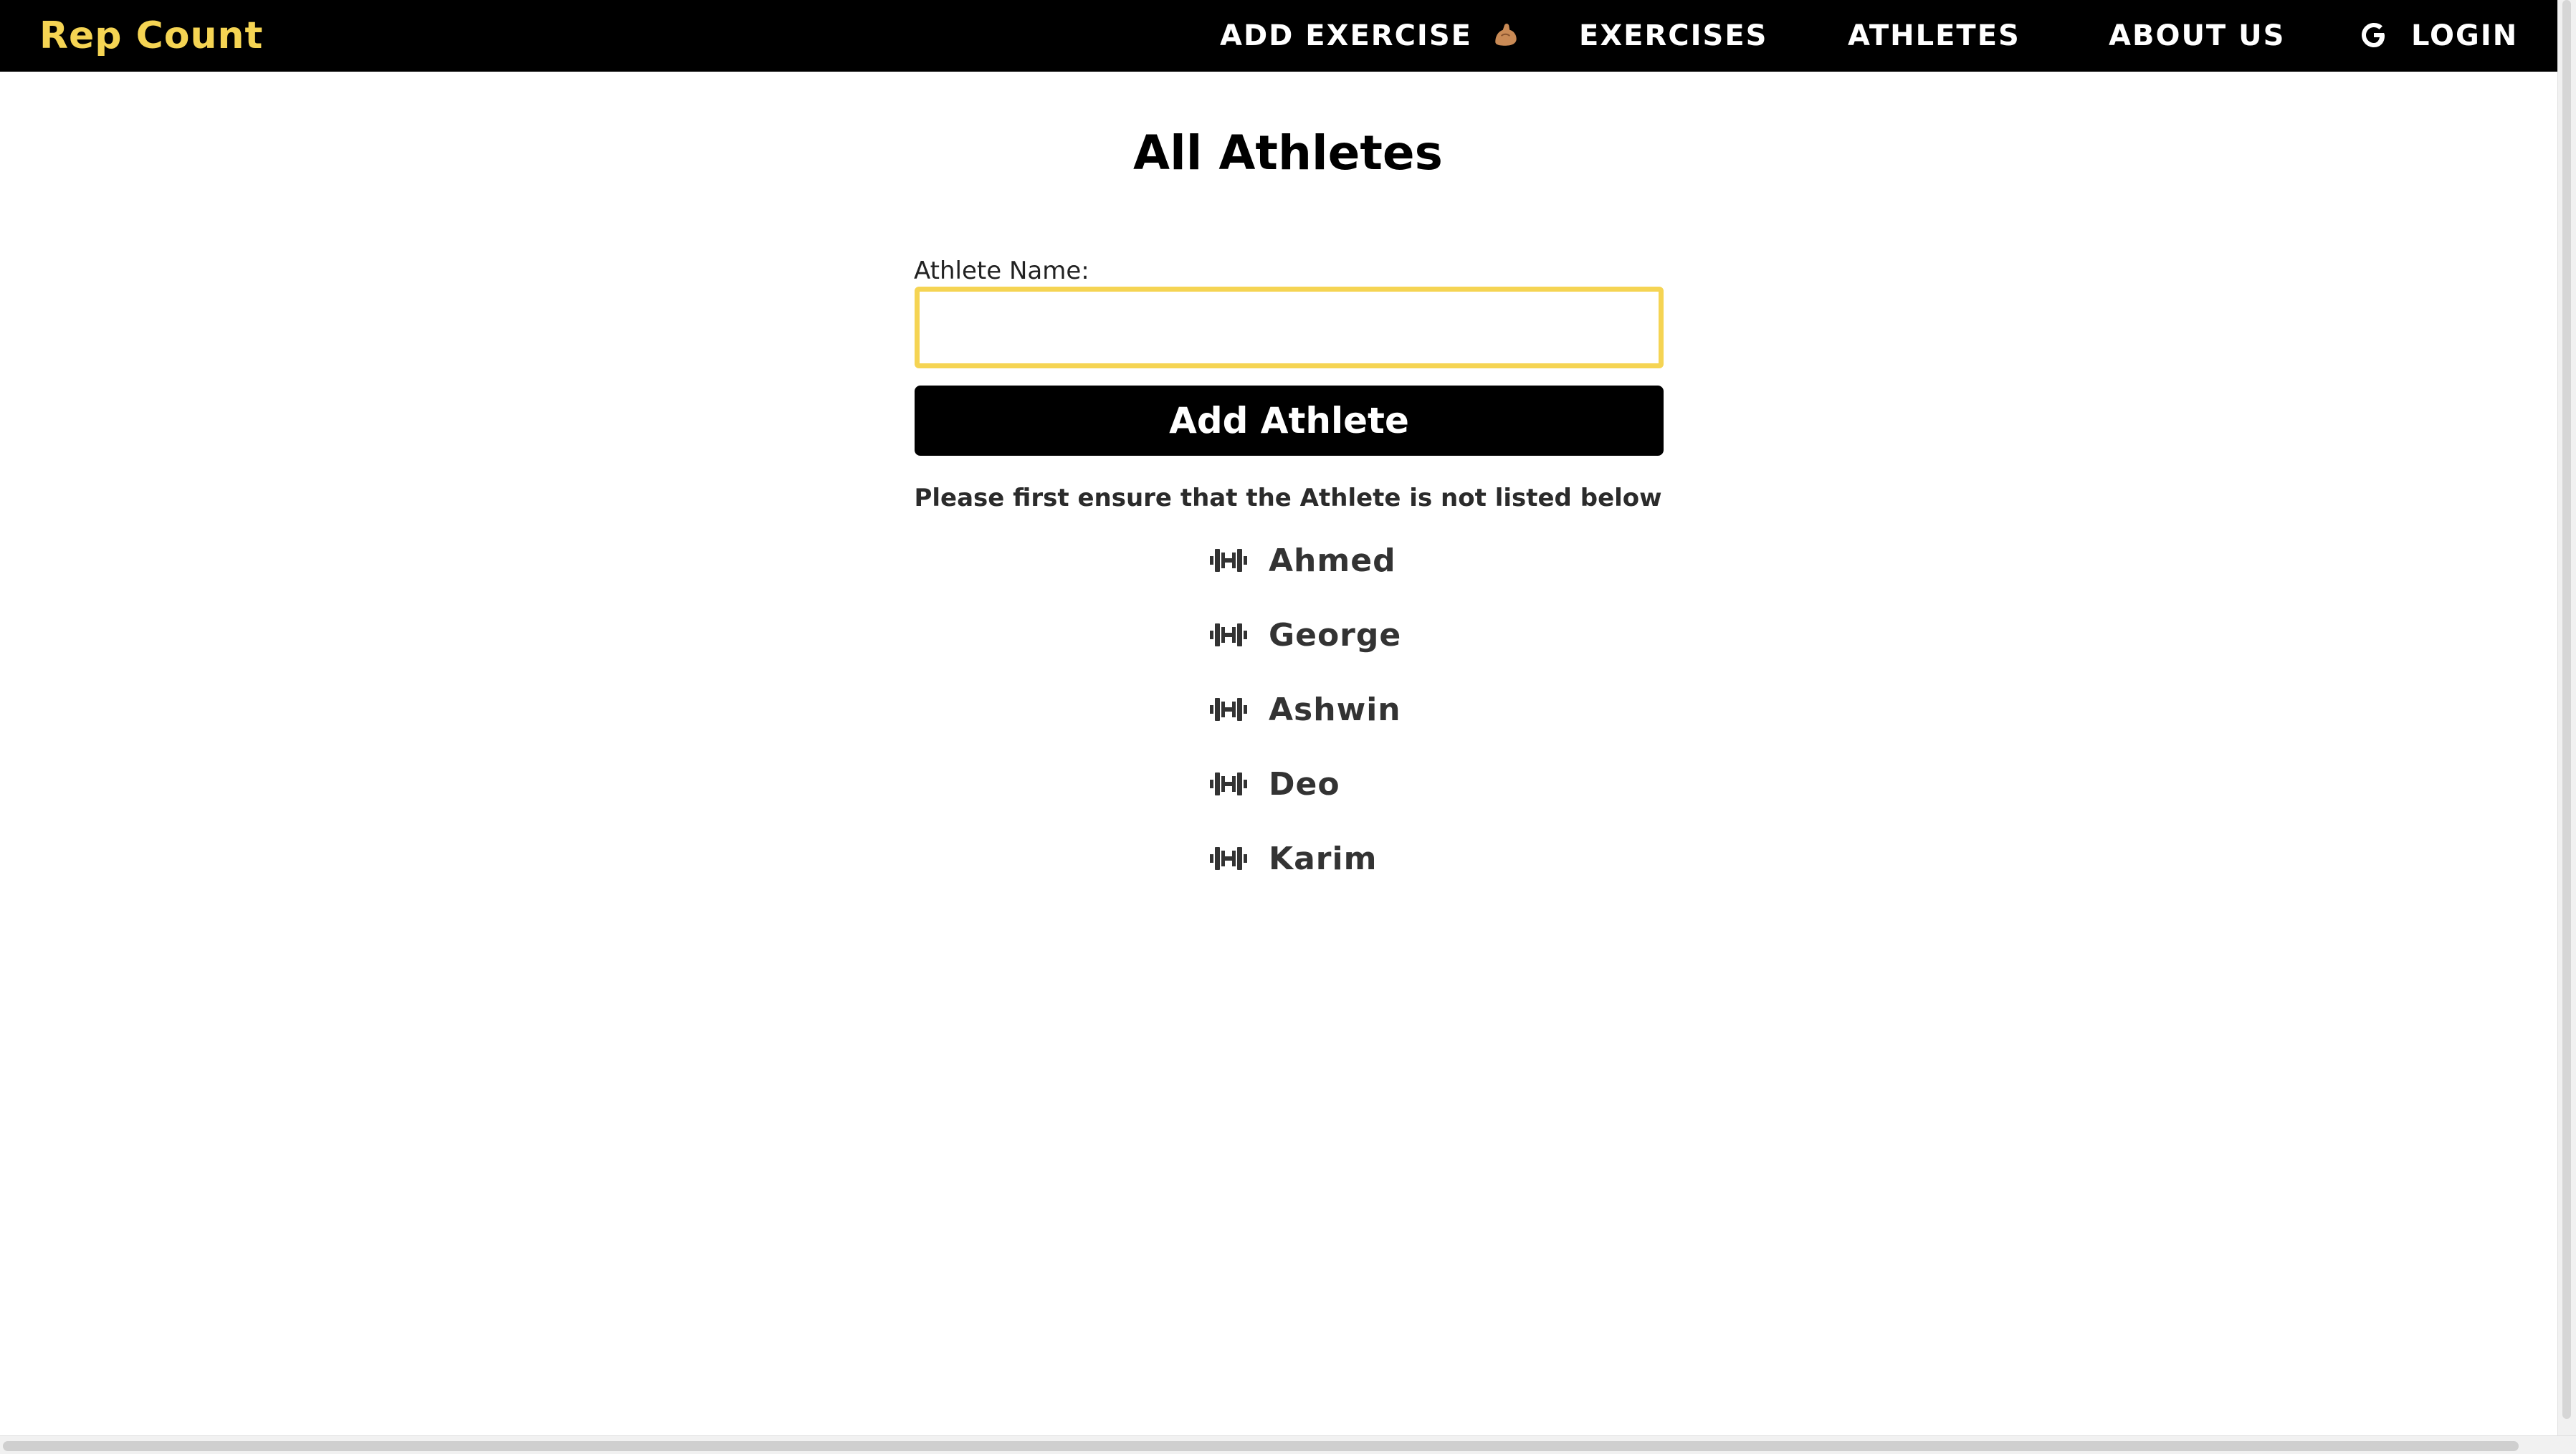  I want to click on athlete-list-item: Deo, so click(1305, 784).